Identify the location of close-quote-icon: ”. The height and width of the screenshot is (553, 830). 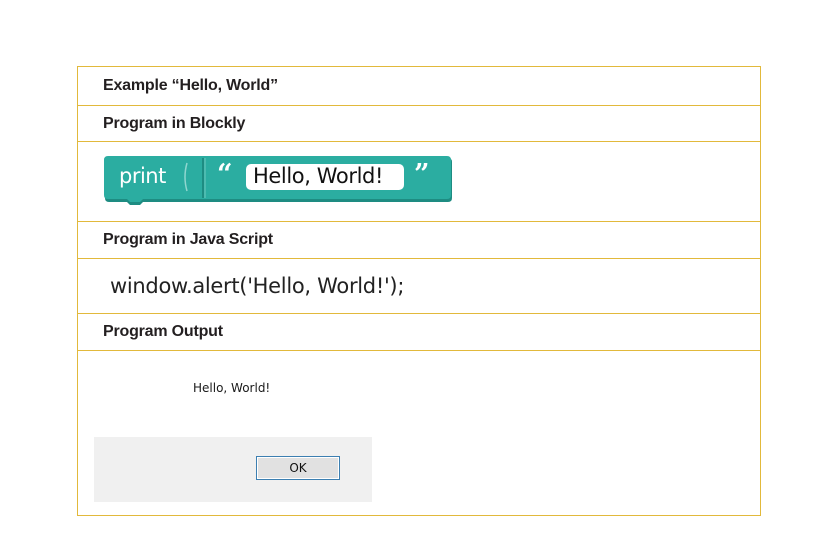
(422, 174).